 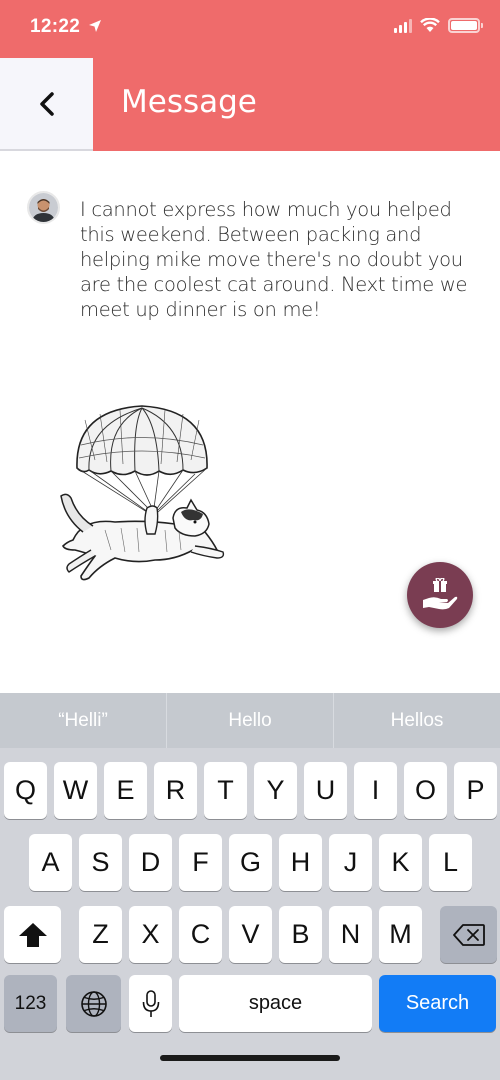 What do you see at coordinates (375, 790) in the screenshot?
I see `key-i: I` at bounding box center [375, 790].